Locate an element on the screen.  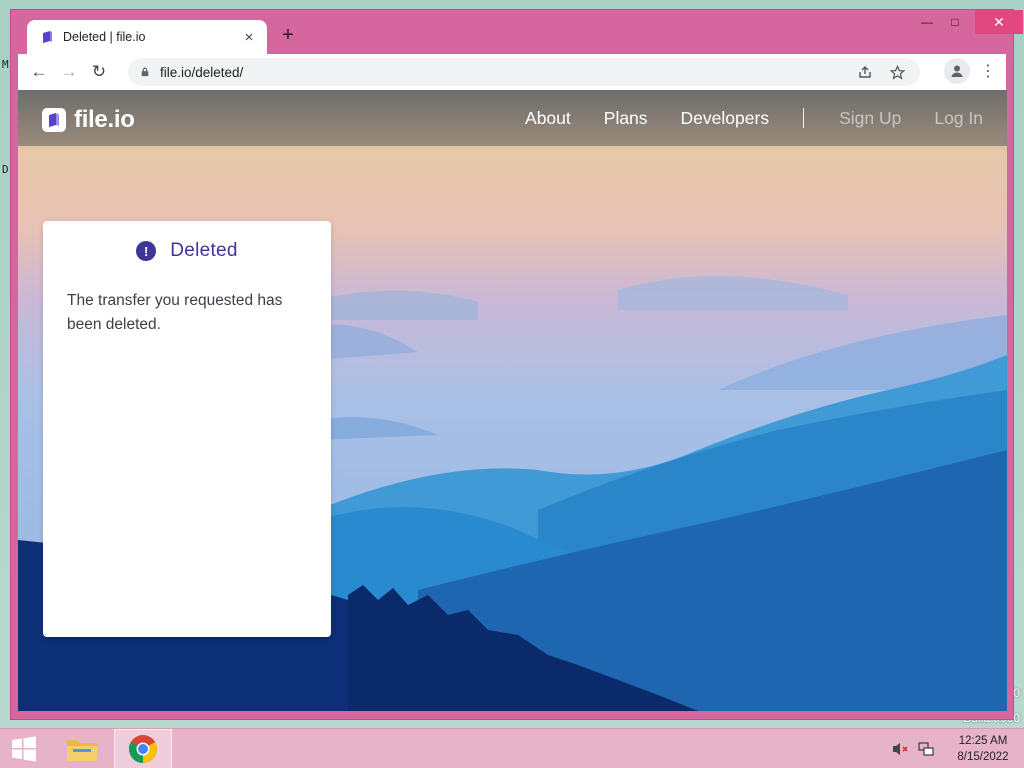
start-button is located at coordinates (24, 748).